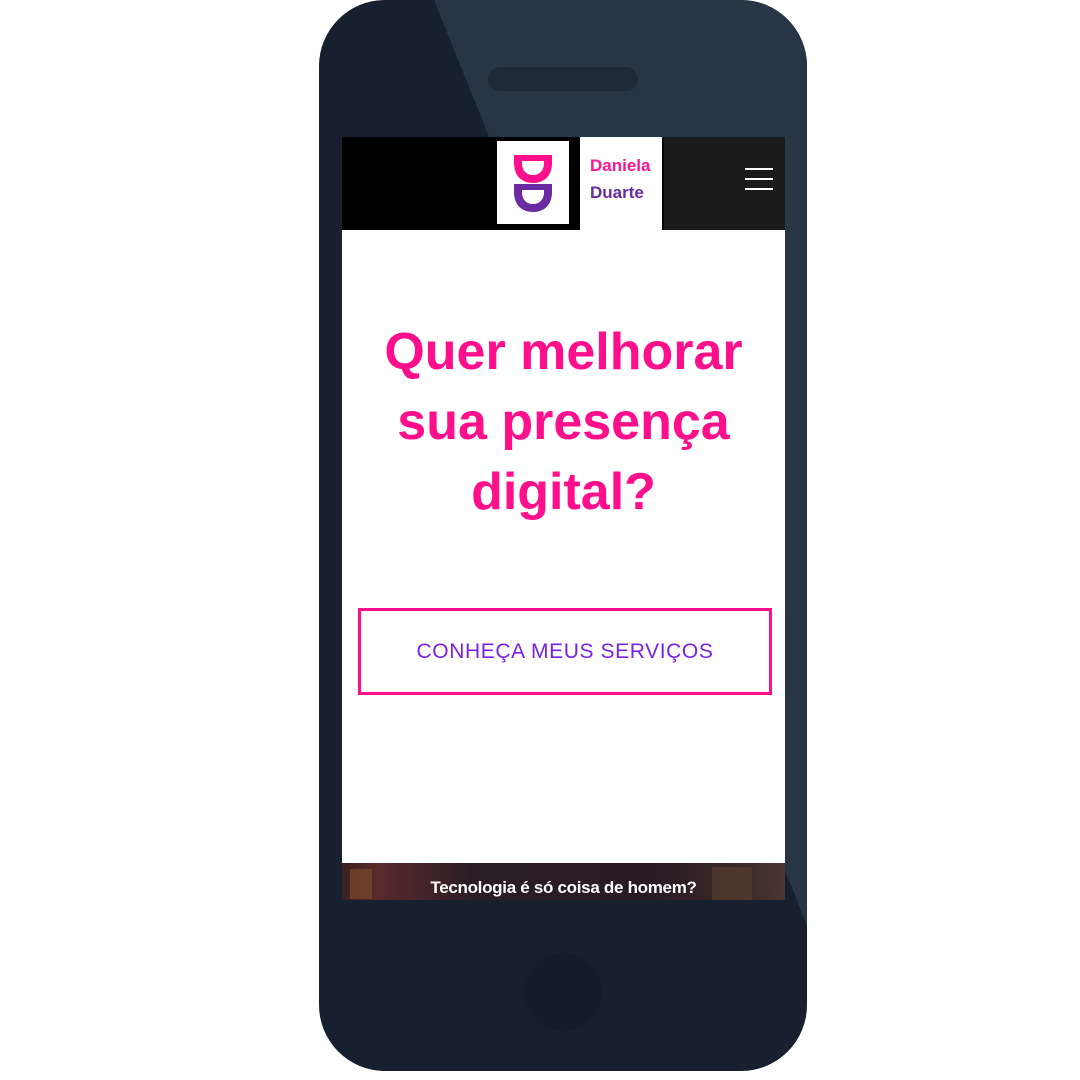 Image resolution: width=1080 pixels, height=1080 pixels. I want to click on dd-monogram-icon, so click(533, 183).